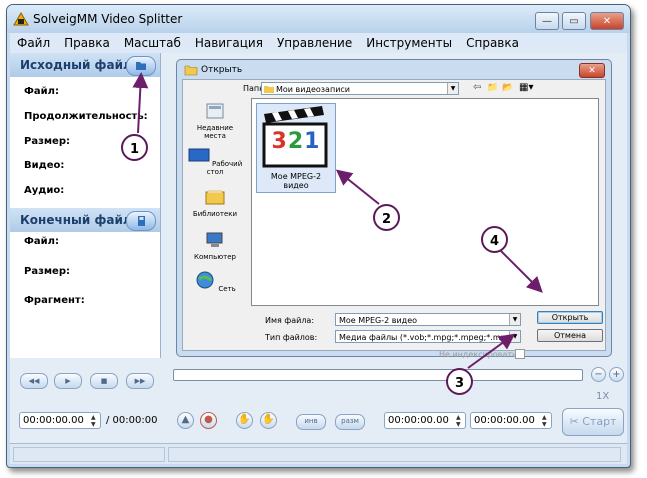 Image resolution: width=647 pixels, height=478 pixels. Describe the element at coordinates (386, 217) in the screenshot. I see `annotation-2: 2` at that location.